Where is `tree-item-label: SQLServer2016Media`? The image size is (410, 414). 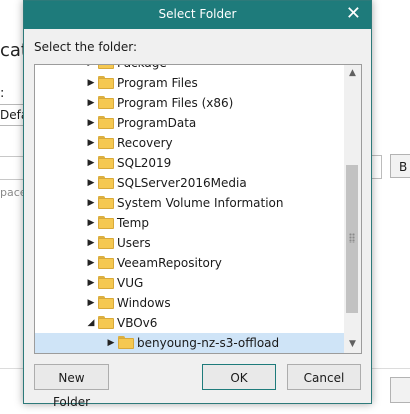 tree-item-label: SQLServer2016Media is located at coordinates (182, 183).